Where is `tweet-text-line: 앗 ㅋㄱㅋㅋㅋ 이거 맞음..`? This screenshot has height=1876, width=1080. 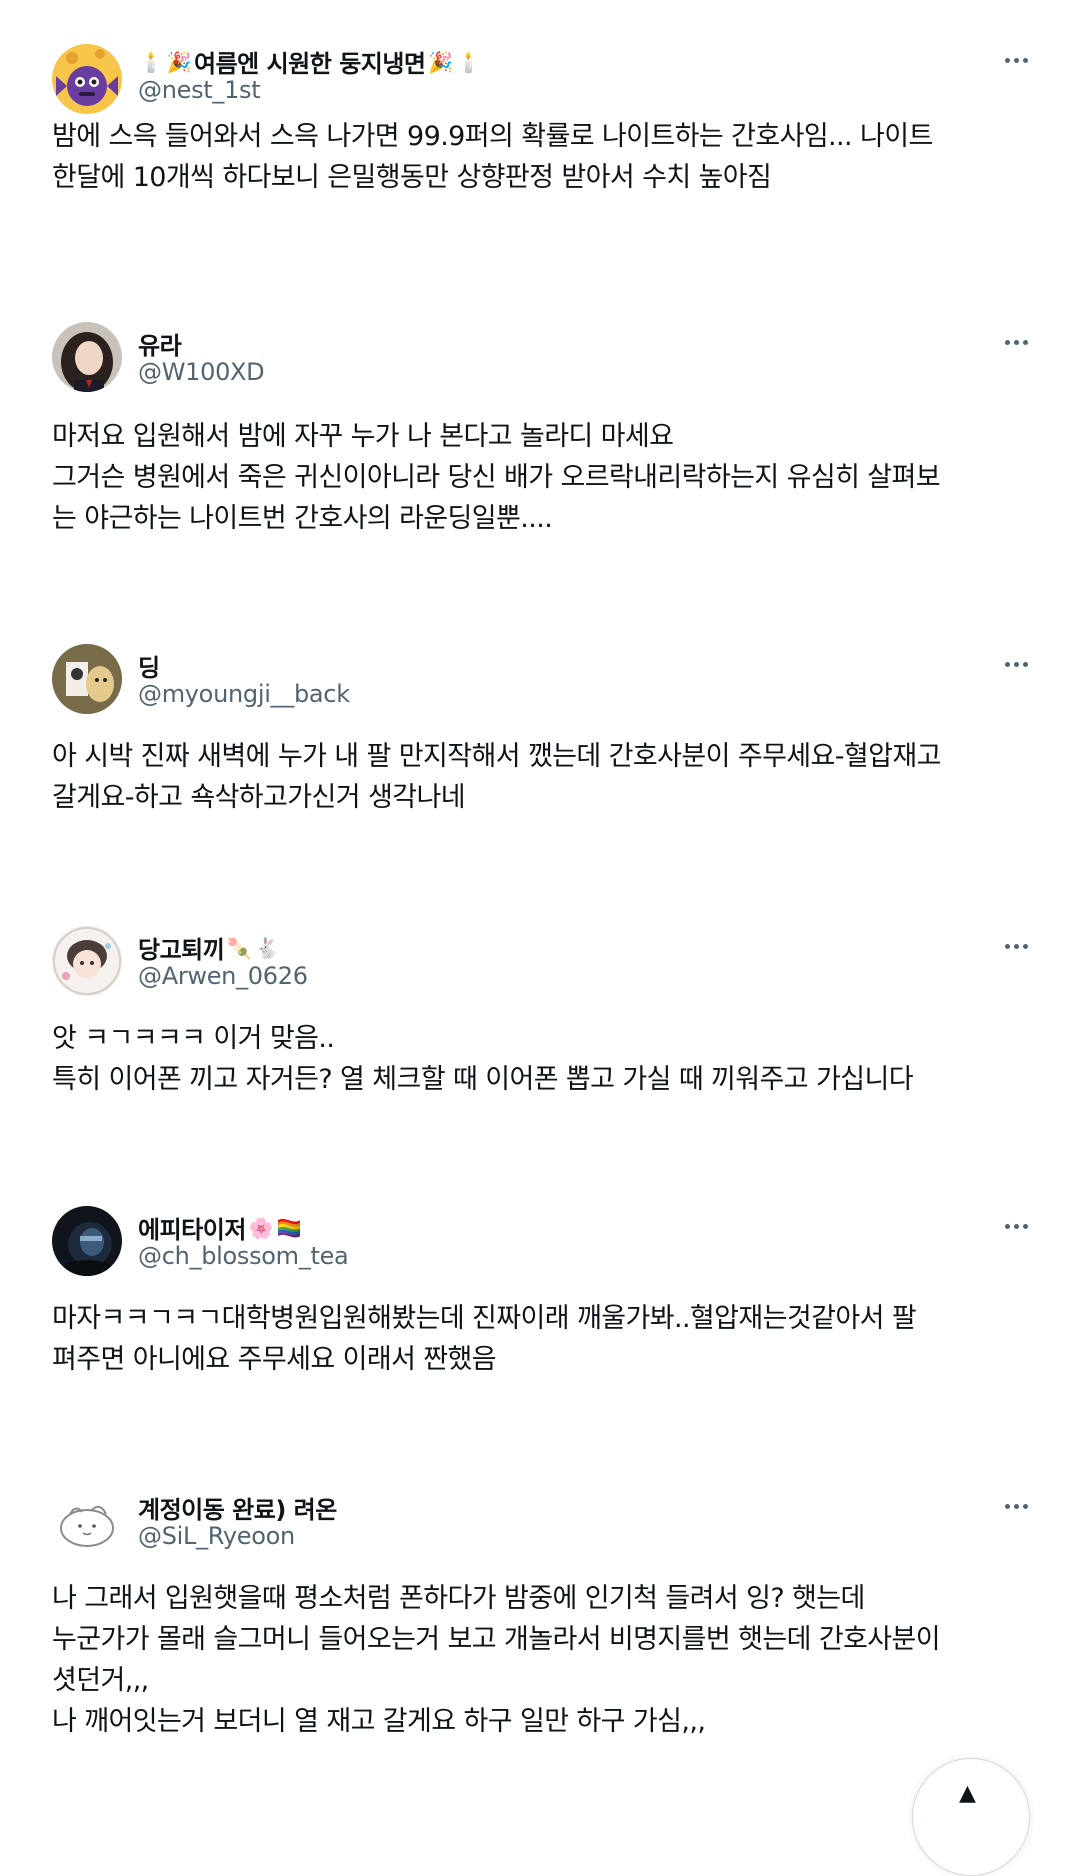
tweet-text-line: 앗 ㅋㄱㅋㅋㅋ 이거 맞음.. is located at coordinates (193, 1038).